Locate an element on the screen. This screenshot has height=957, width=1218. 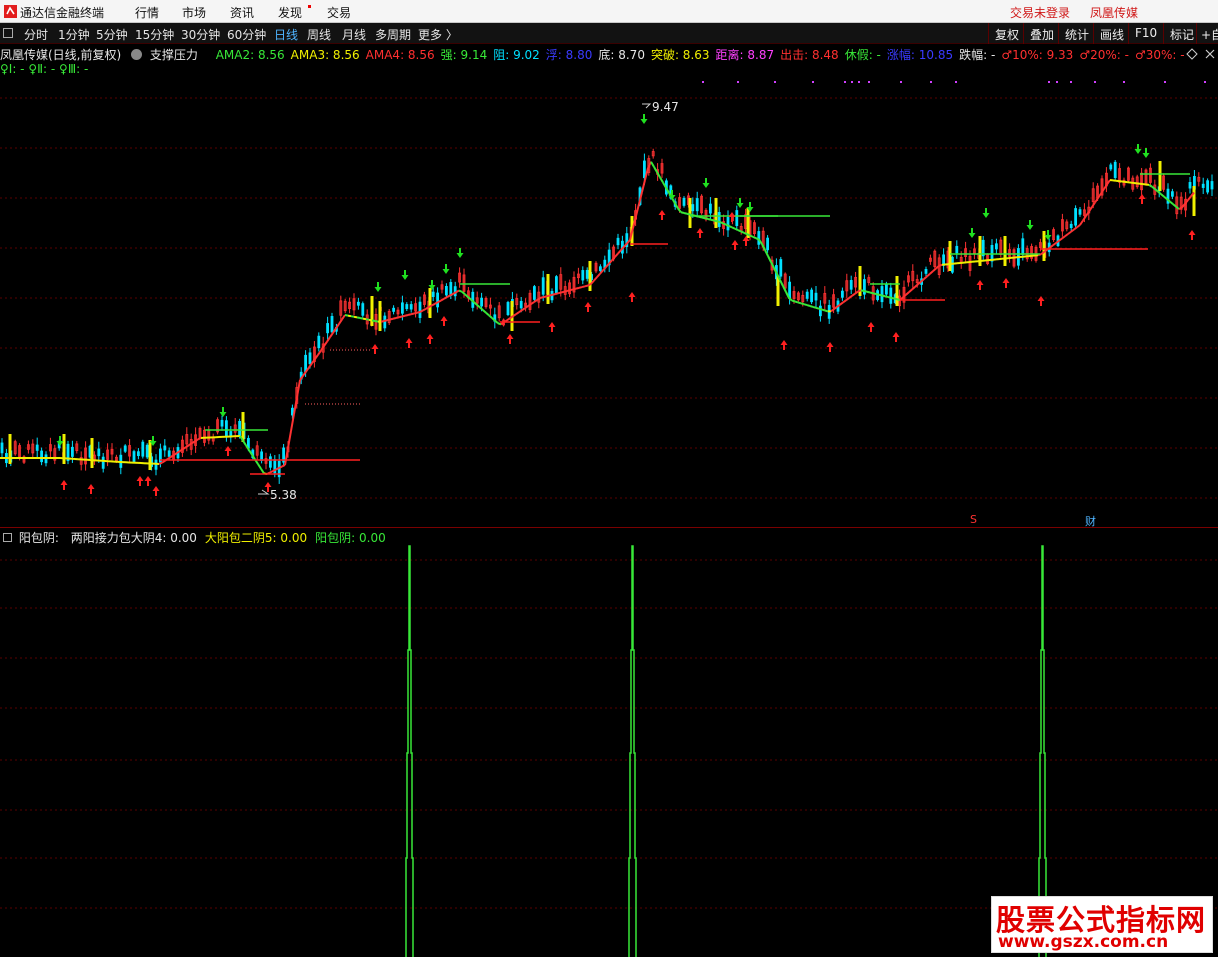
menu-jiaoyi: 交易 is located at coordinates (339, 12).